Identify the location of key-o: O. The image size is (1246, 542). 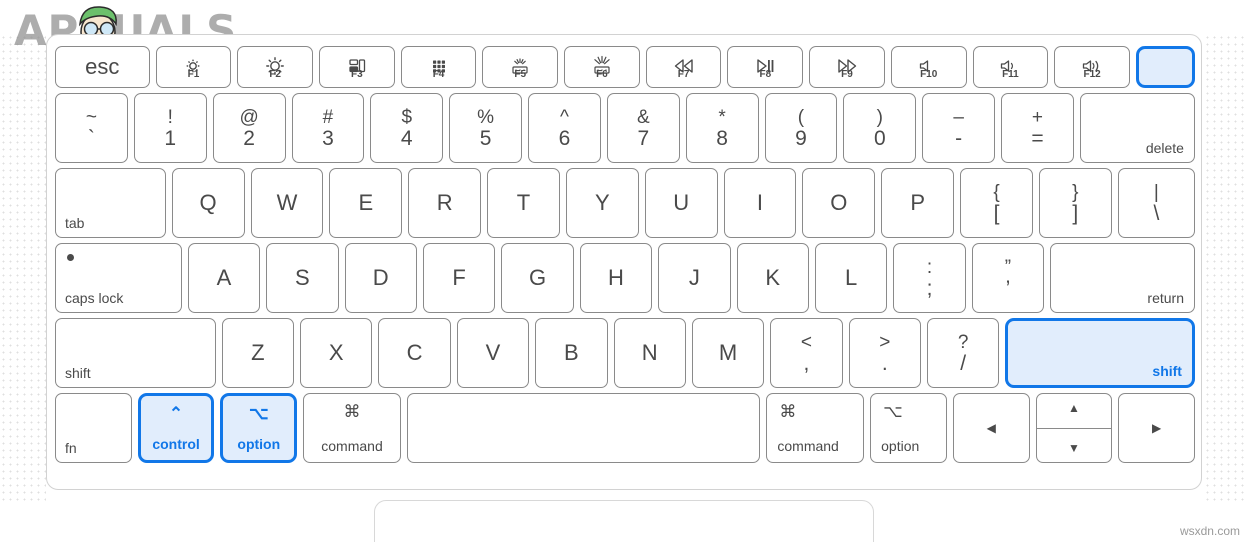
(839, 203).